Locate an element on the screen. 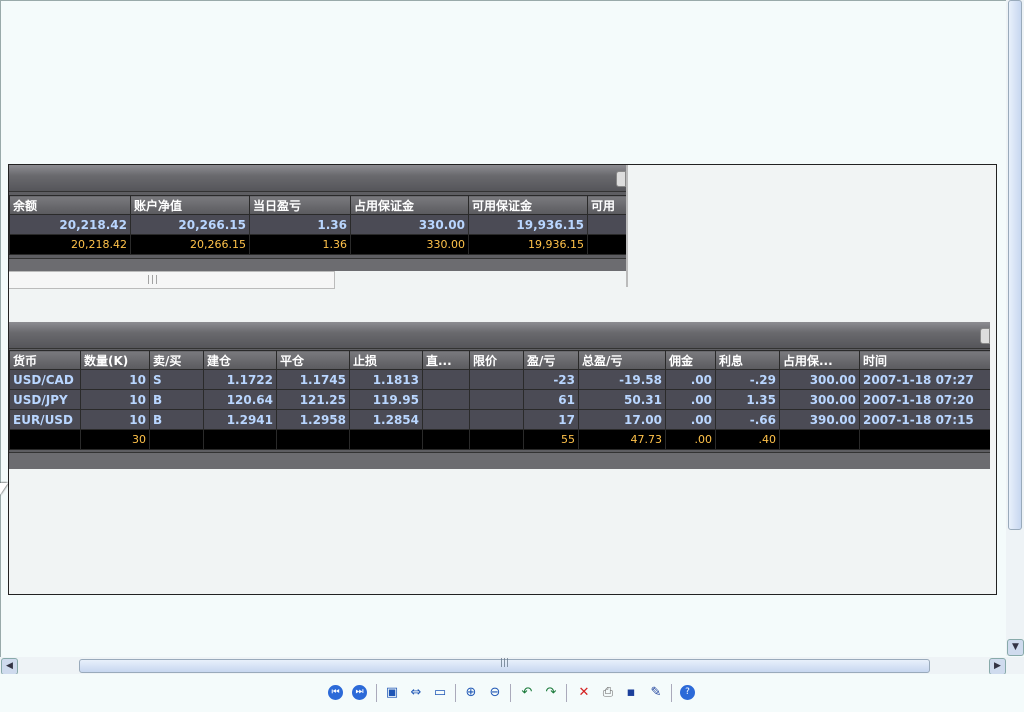 This screenshot has width=1024, height=712. table-cell: 50.31 is located at coordinates (622, 399).